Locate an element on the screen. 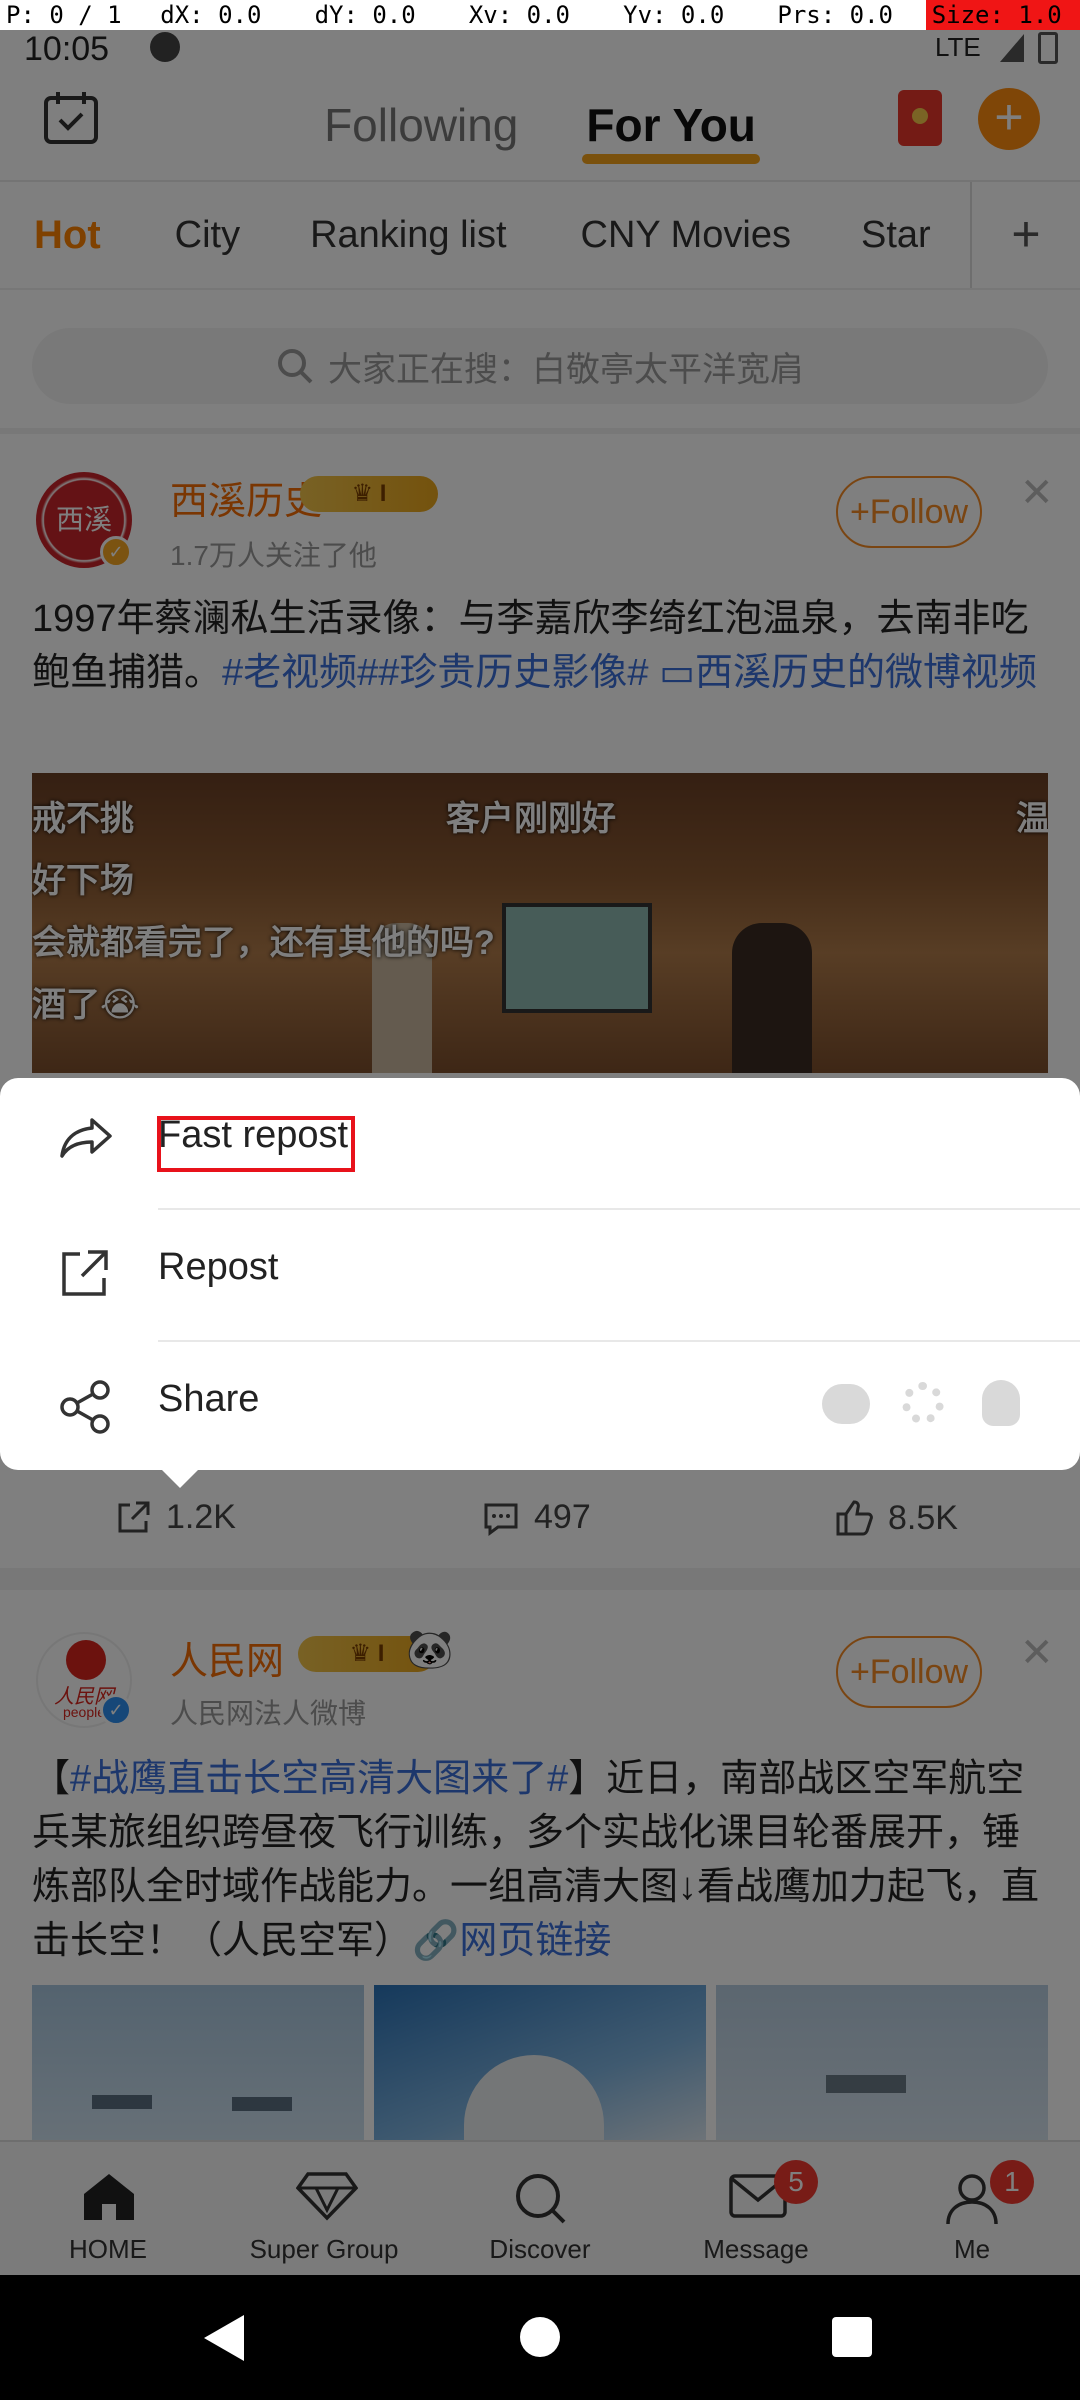 The width and height of the screenshot is (1080, 2400). share-nodes-icon is located at coordinates (85, 1407).